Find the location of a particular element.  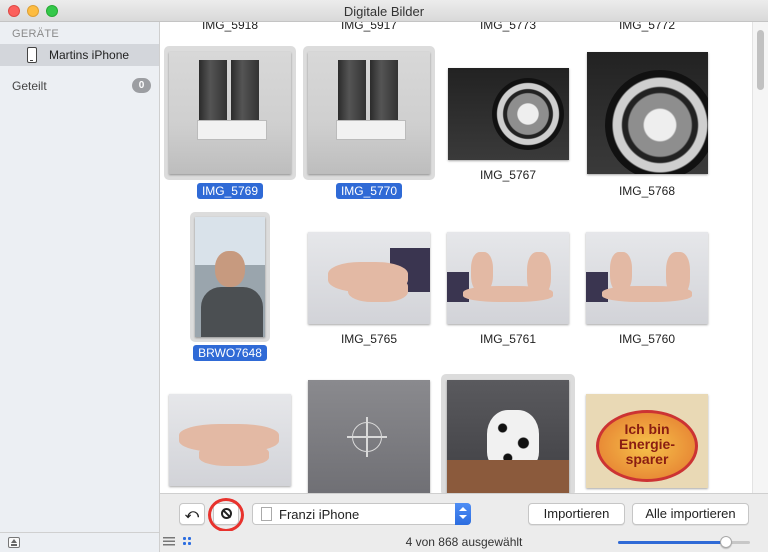

scroll-thumb is located at coordinates (760, 60).